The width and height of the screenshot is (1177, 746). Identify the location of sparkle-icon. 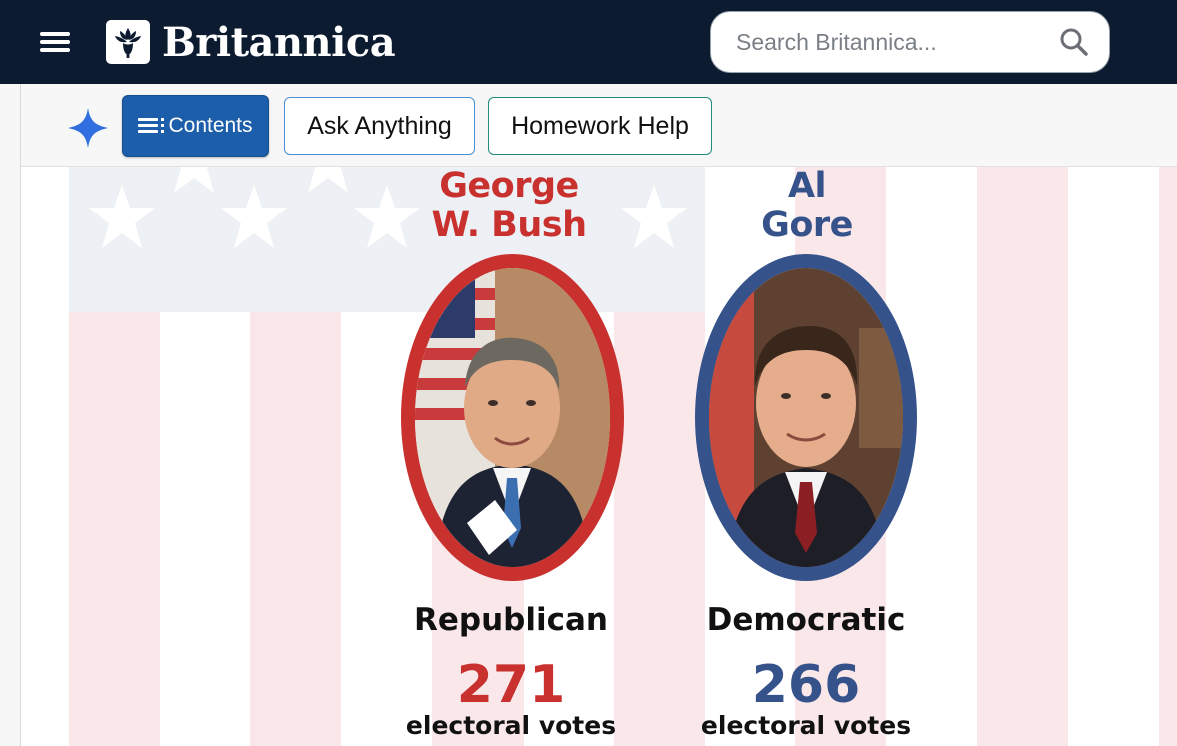
(88, 128).